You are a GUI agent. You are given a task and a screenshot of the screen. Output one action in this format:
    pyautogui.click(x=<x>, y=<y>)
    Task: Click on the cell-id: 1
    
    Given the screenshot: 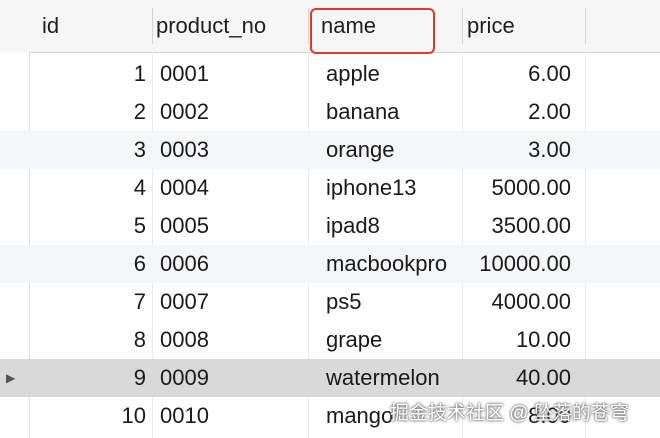 What is the action you would take?
    pyautogui.click(x=88, y=74)
    